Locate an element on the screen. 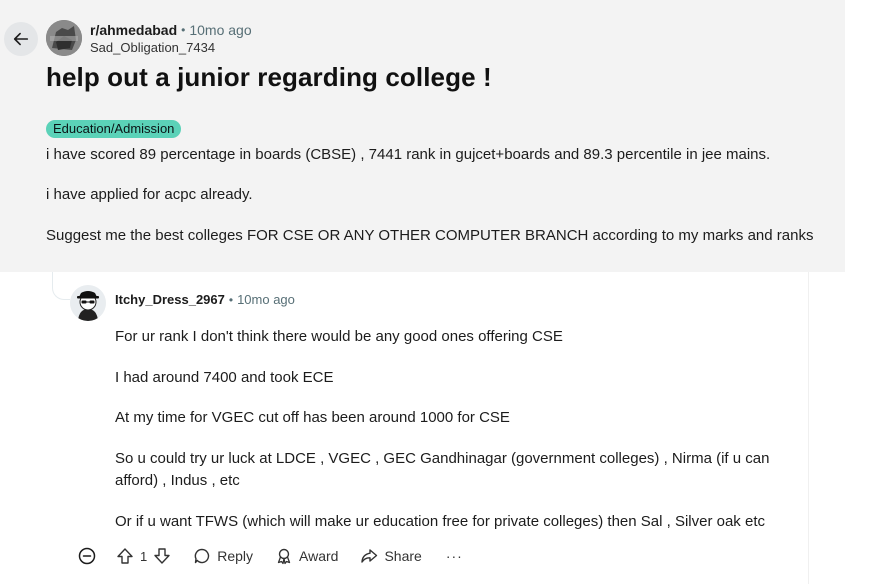 The height and width of the screenshot is (584, 875). comment-meta: Itchy_Dress_2967 • 10mo ago is located at coordinates (205, 299).